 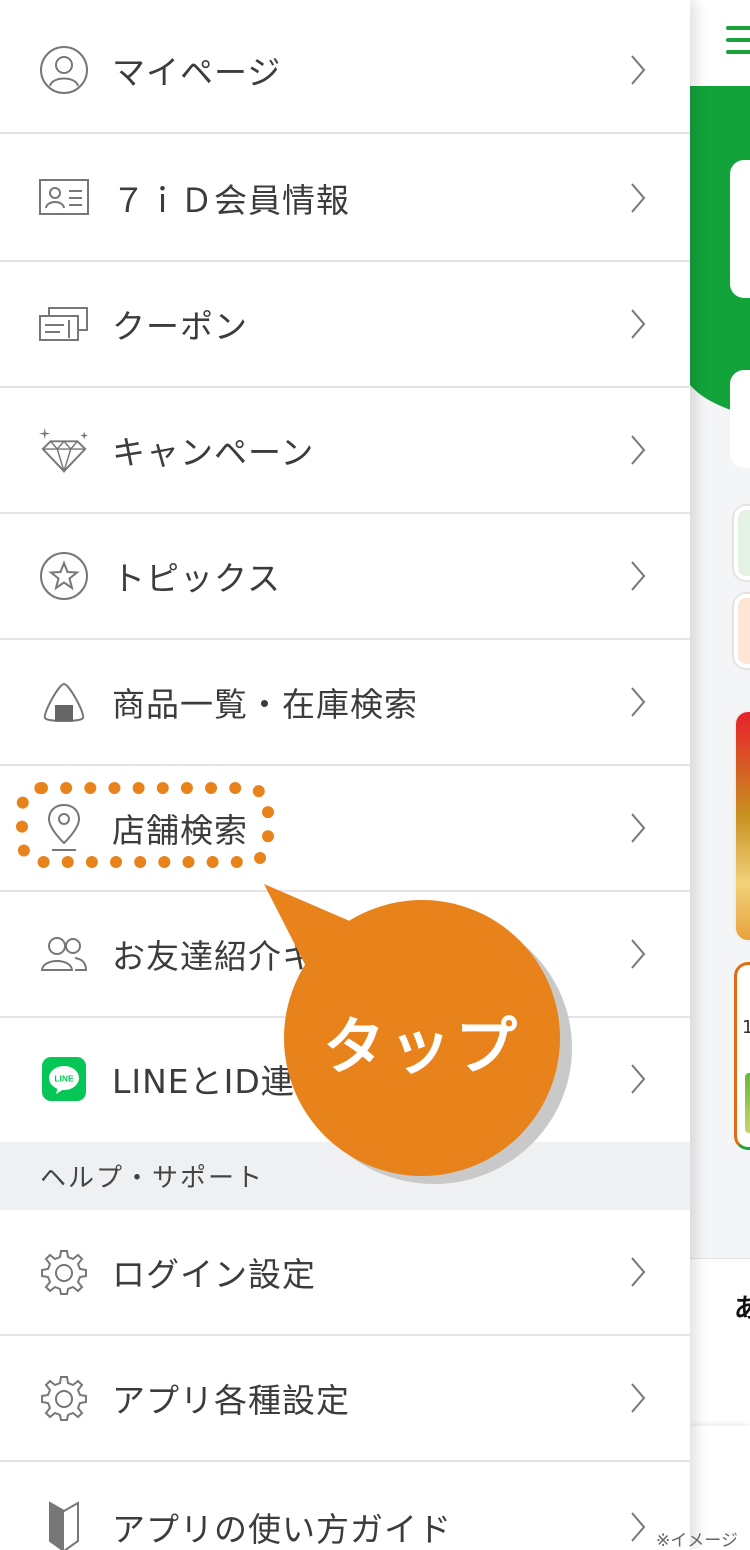 I want to click on menu-item-topics: トピックス, so click(x=345, y=577).